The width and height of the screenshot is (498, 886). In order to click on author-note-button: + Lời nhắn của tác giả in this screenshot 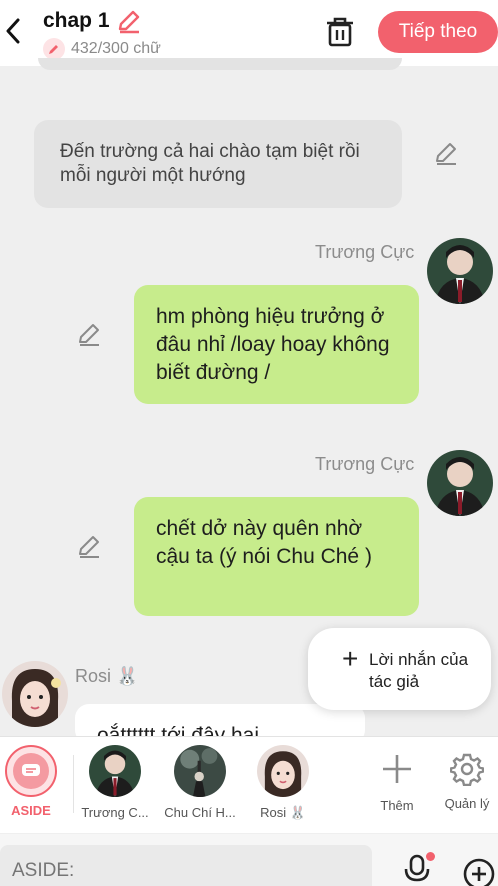, I will do `click(399, 669)`.